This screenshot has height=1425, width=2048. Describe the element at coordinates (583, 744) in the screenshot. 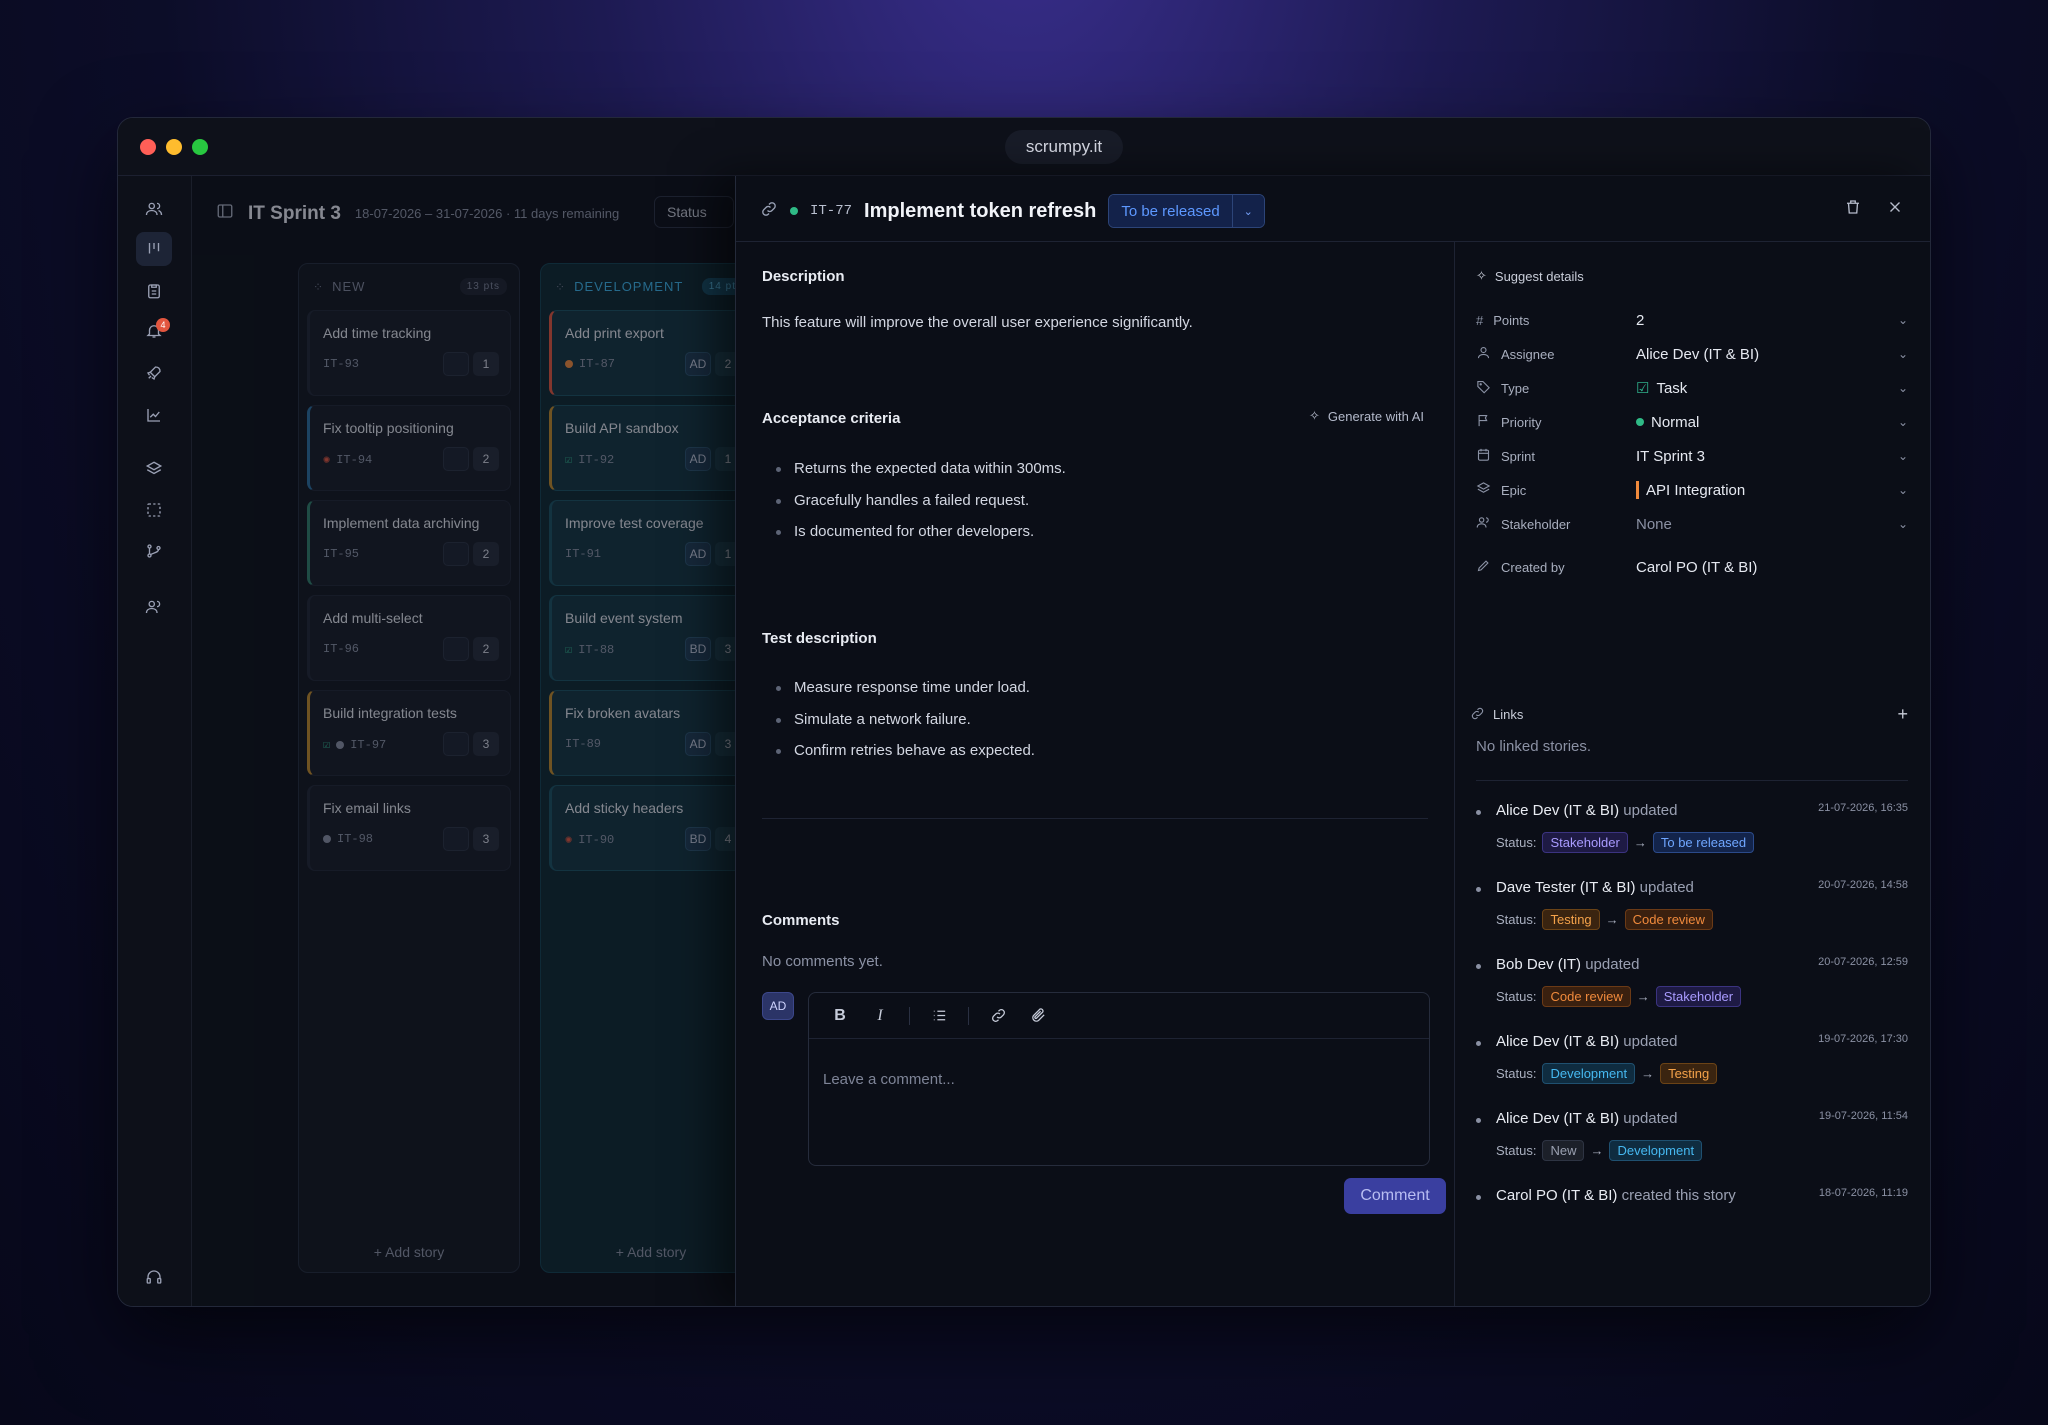

I see `card-key: IT-89` at that location.